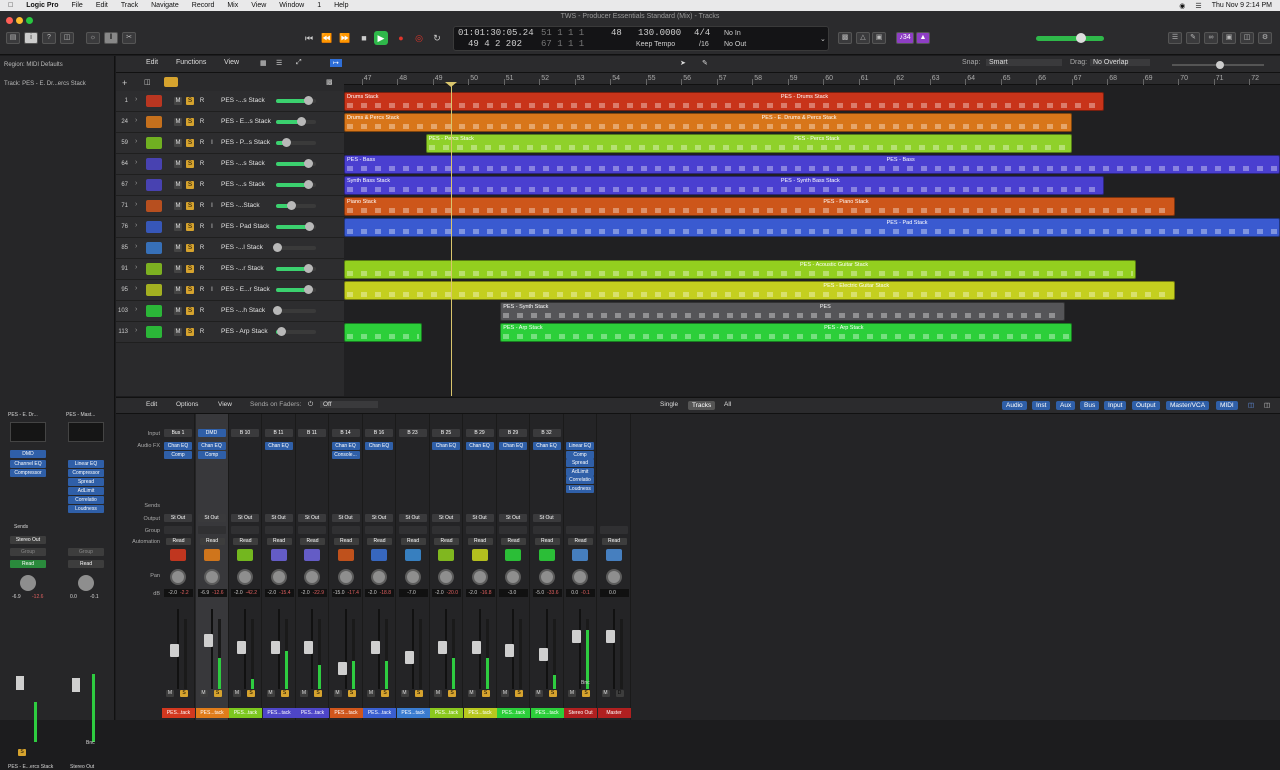 This screenshot has width=1280, height=770. What do you see at coordinates (28, 454) in the screenshot?
I see `strip-setting: DMD` at bounding box center [28, 454].